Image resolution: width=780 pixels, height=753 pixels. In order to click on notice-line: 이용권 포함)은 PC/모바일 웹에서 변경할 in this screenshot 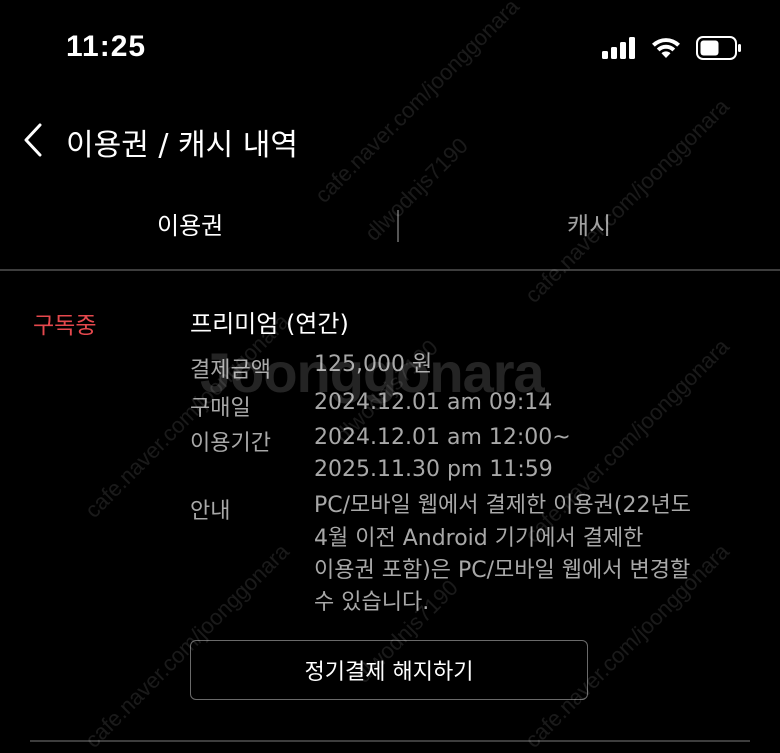, I will do `click(502, 570)`.